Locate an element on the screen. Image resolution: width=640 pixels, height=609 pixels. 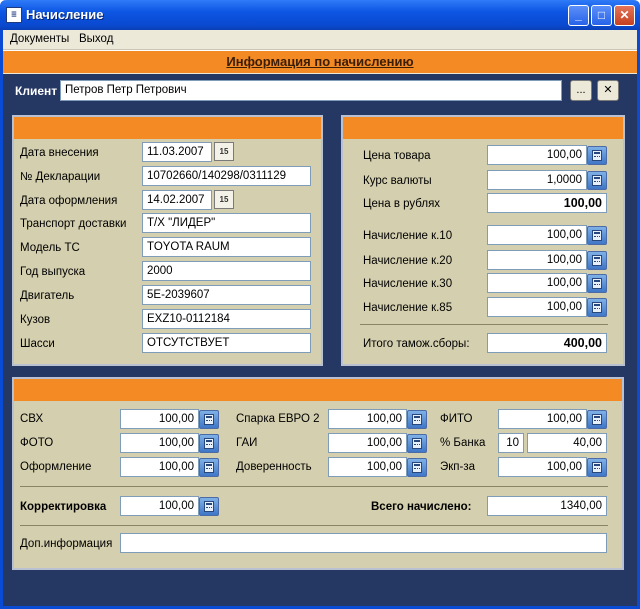
price-goods-calc-button is located at coordinates (597, 155).